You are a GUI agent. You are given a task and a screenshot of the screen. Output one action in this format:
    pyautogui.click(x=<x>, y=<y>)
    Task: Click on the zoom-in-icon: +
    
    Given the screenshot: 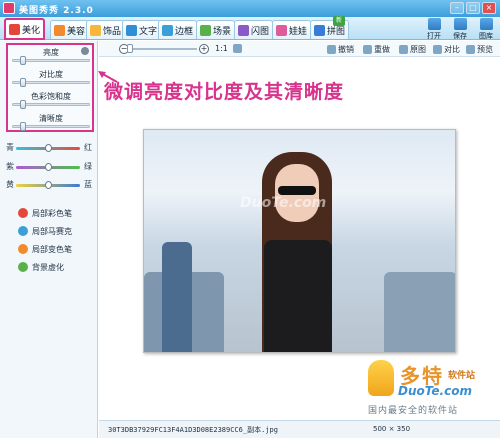 What is the action you would take?
    pyautogui.click(x=204, y=49)
    